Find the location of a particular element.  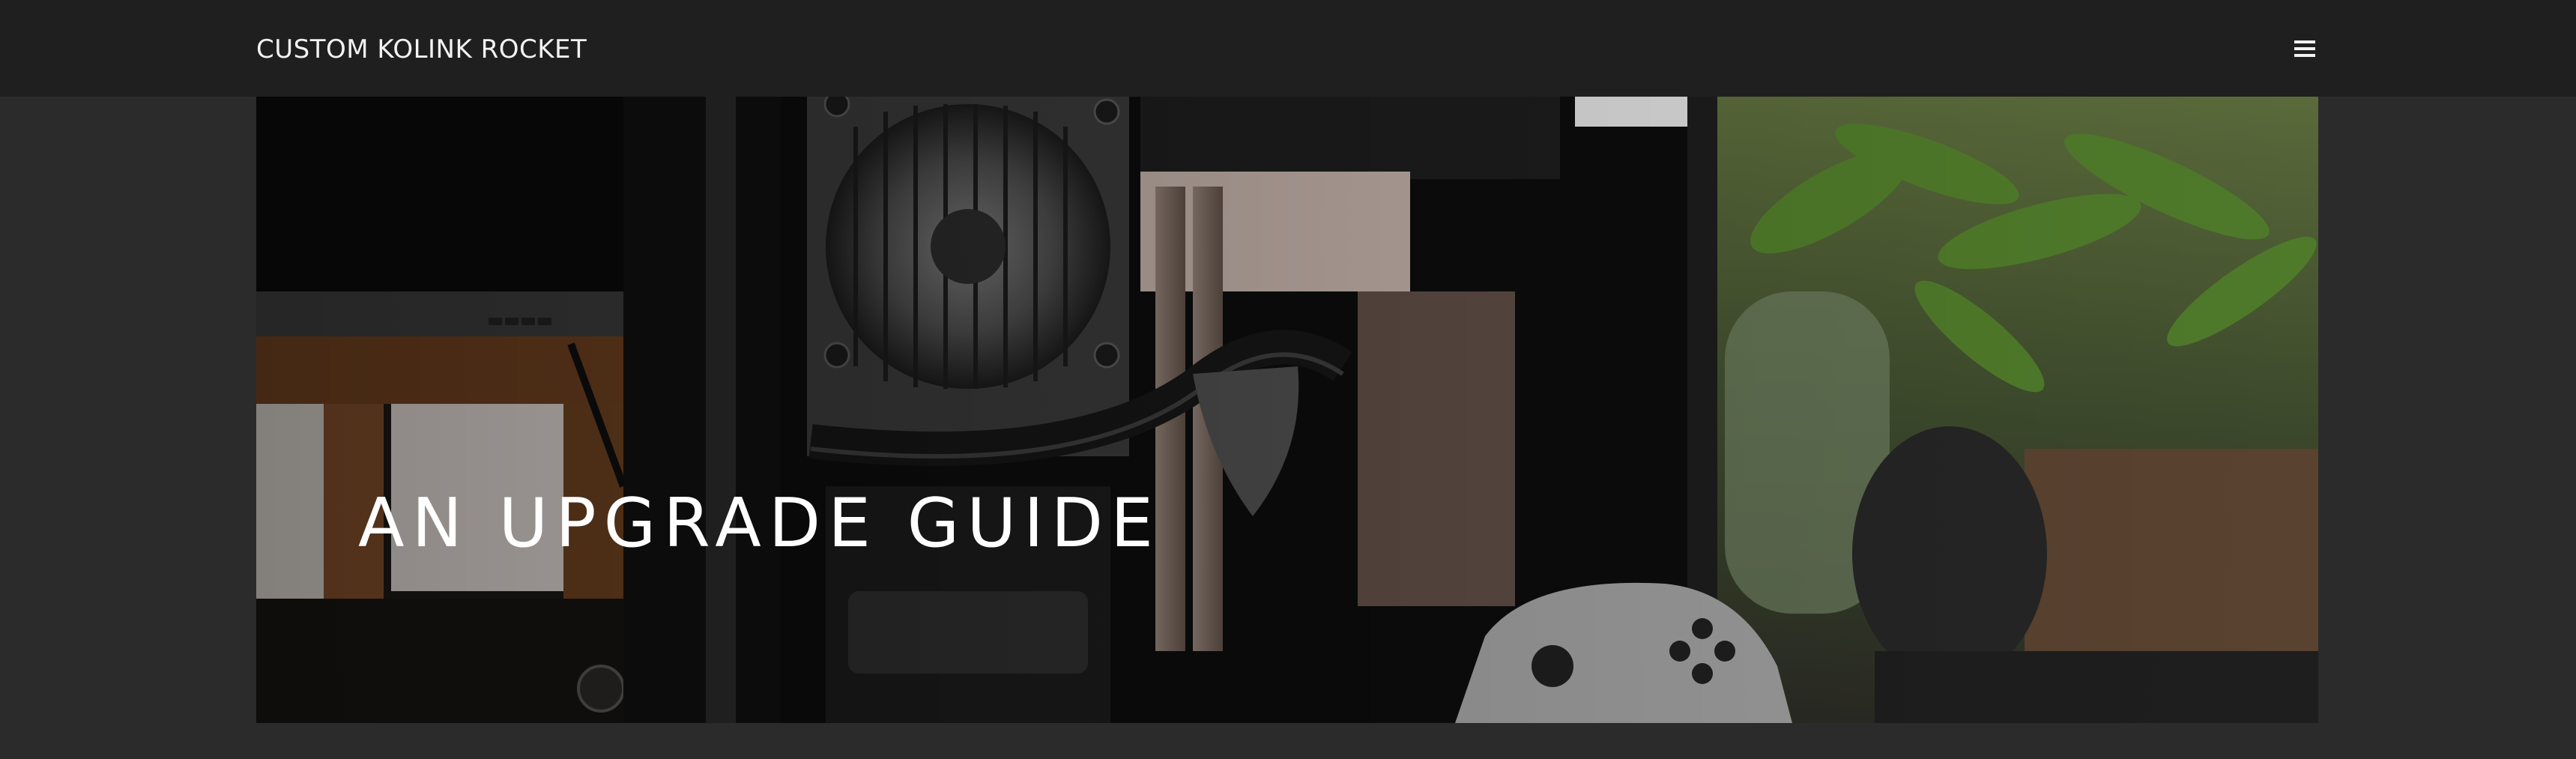

top-navbar: CUSTOM KOLINK ROCKET is located at coordinates (1288, 48).